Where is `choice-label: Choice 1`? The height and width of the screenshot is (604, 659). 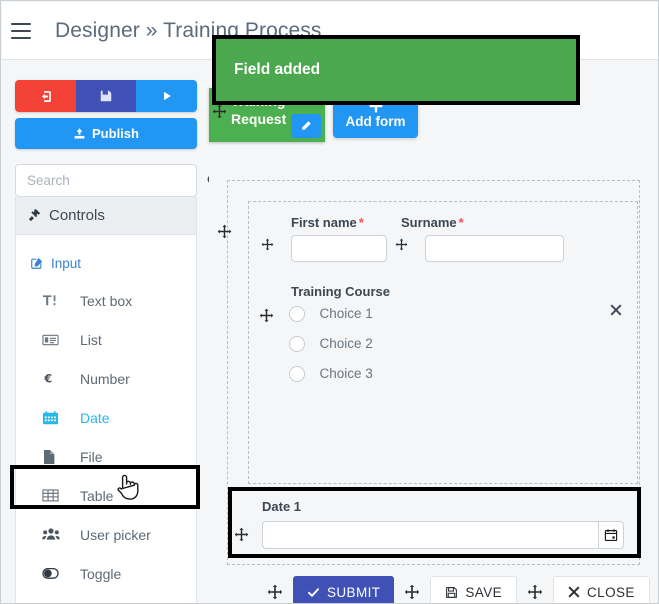
choice-label: Choice 1 is located at coordinates (346, 314).